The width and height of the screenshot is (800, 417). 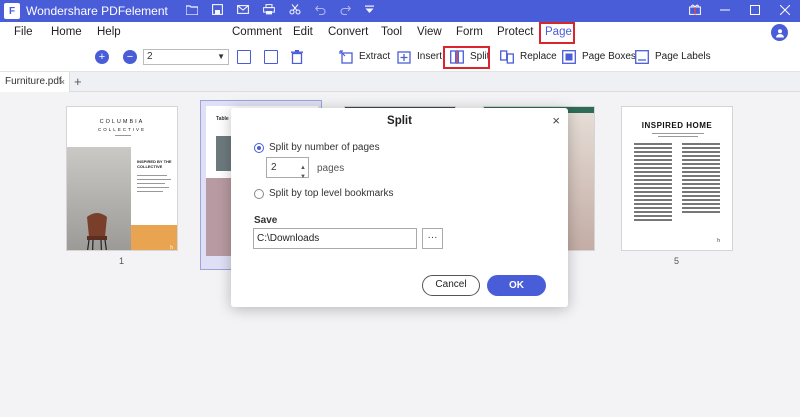 What do you see at coordinates (516, 285) in the screenshot?
I see `ok-button: OK` at bounding box center [516, 285].